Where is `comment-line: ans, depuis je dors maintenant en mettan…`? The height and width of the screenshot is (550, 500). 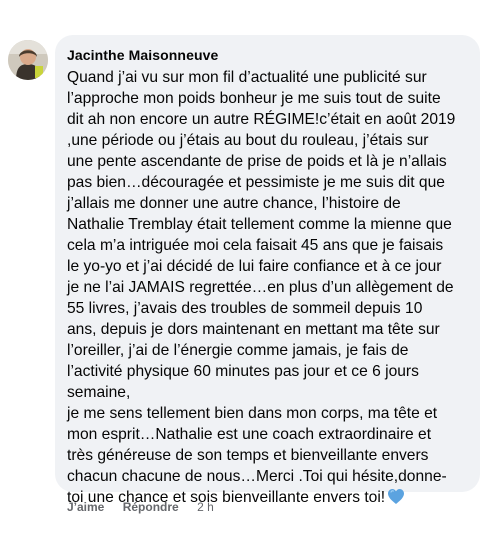
comment-line: ans, depuis je dors maintenant en mettan… is located at coordinates (253, 329).